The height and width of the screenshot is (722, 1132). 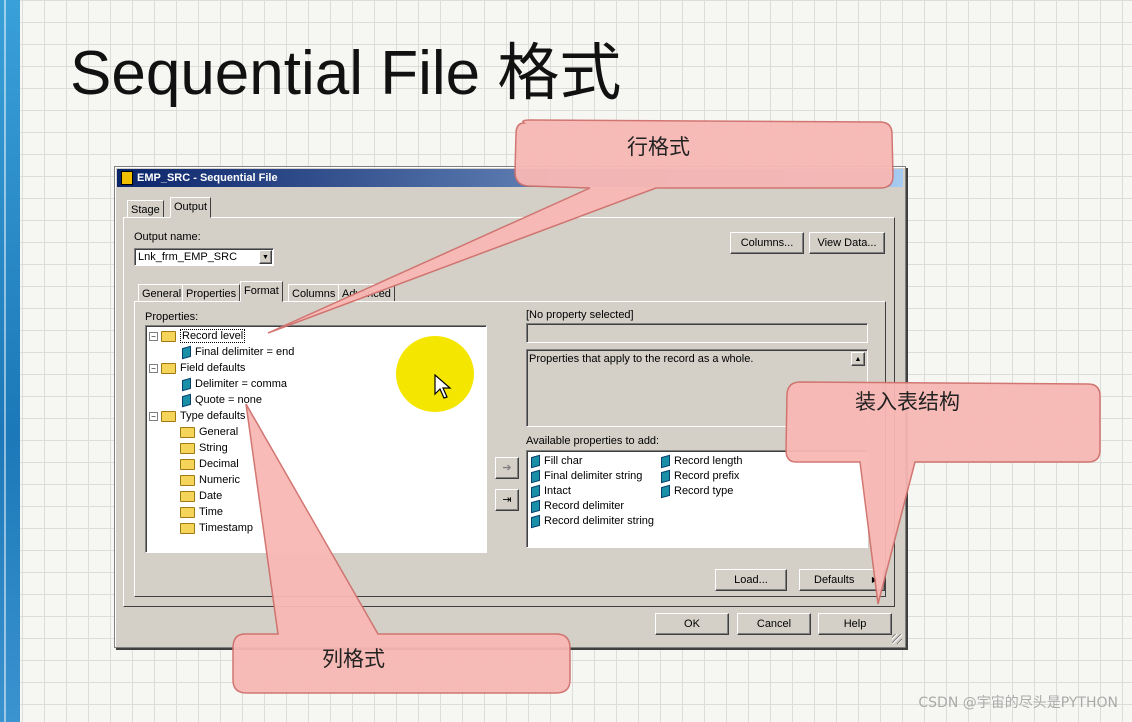 What do you see at coordinates (907, 402) in the screenshot?
I see `callout-load-table-text: 装入表结构` at bounding box center [907, 402].